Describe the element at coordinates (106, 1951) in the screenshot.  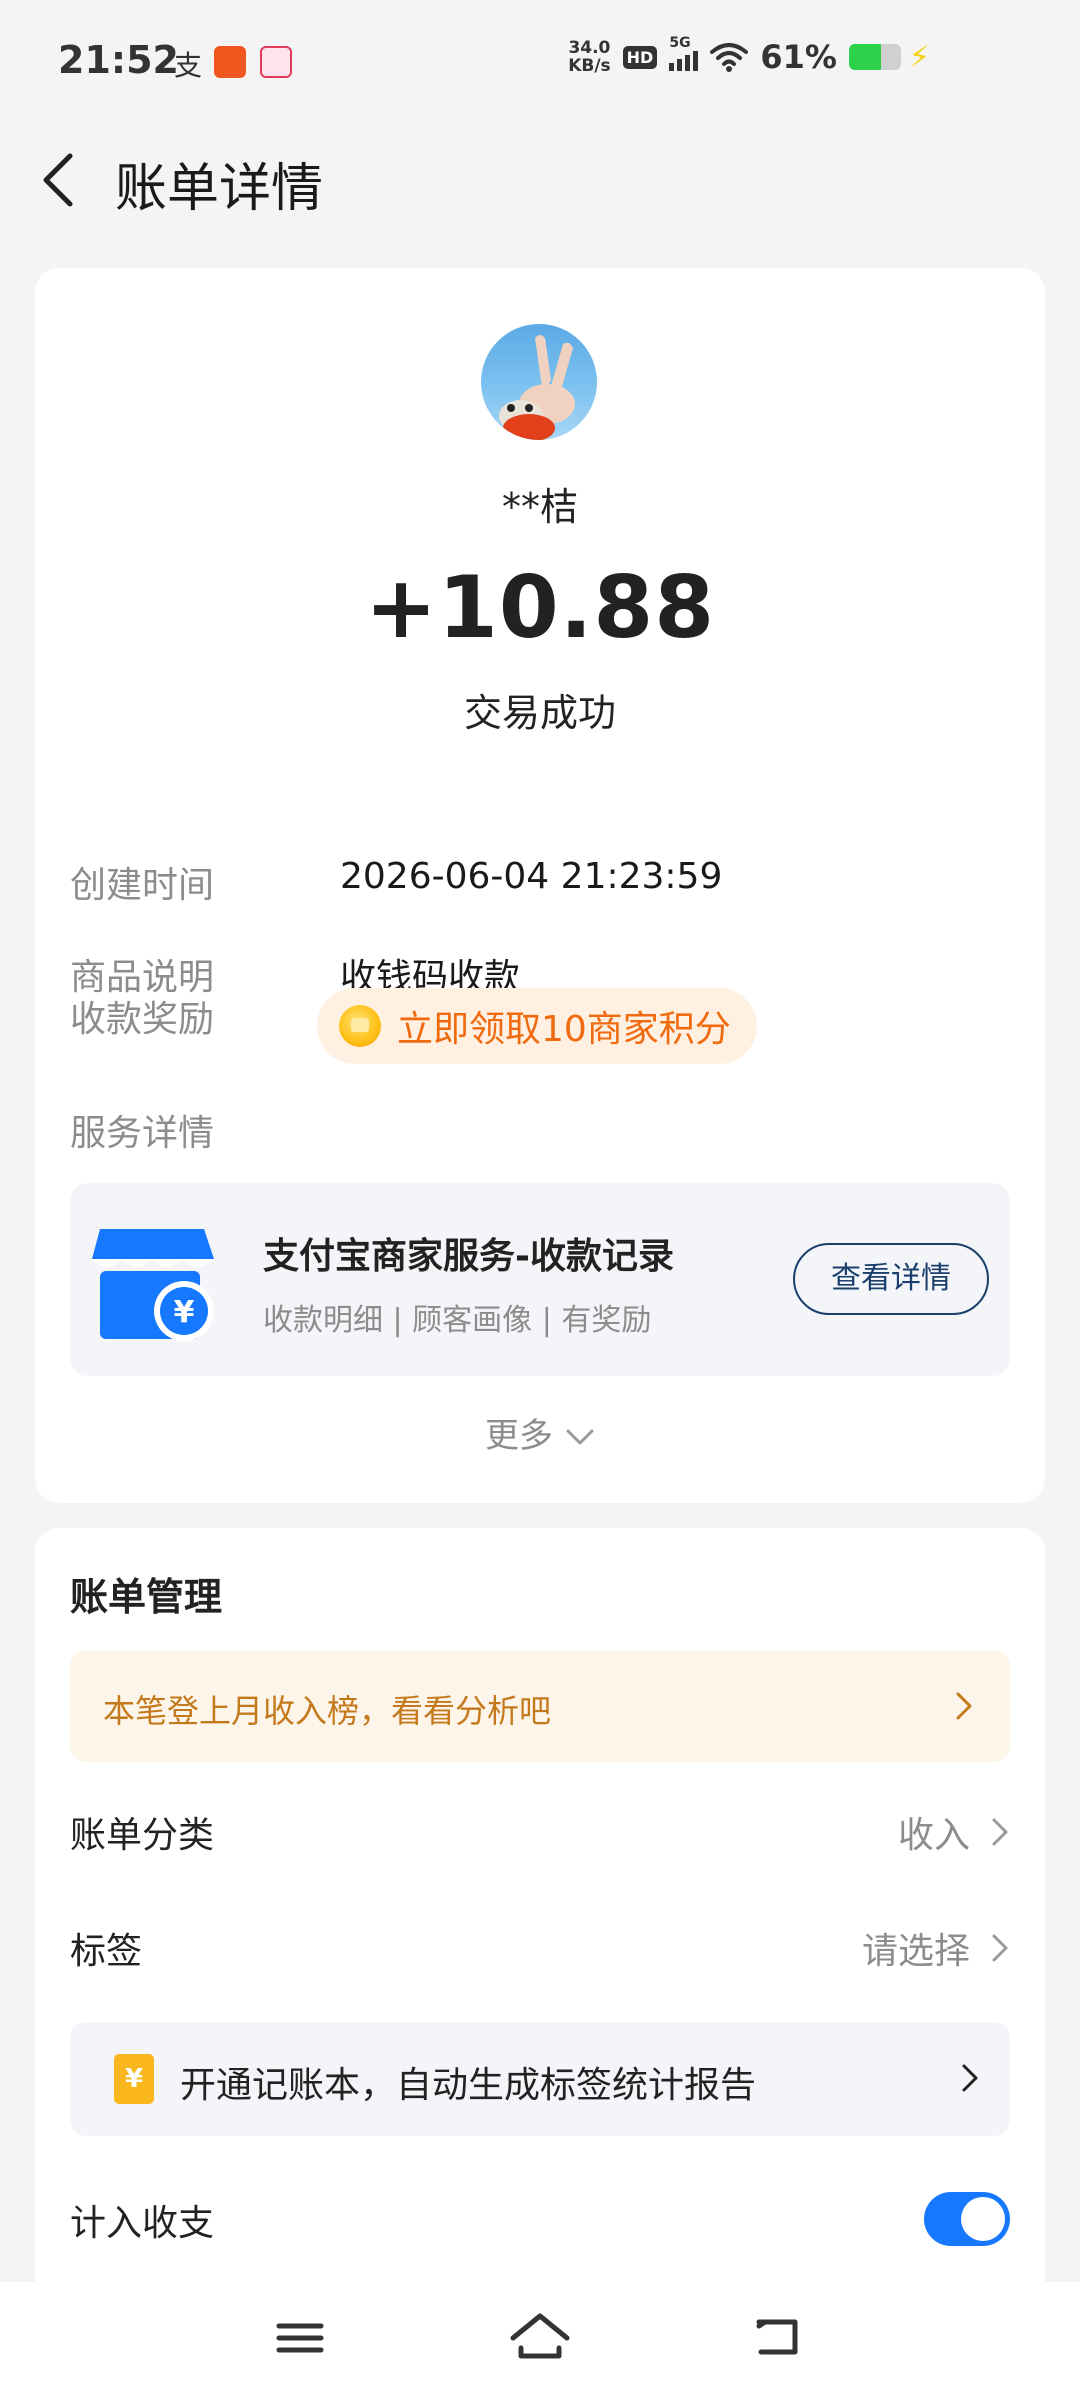
I see `tag-label: 标签` at that location.